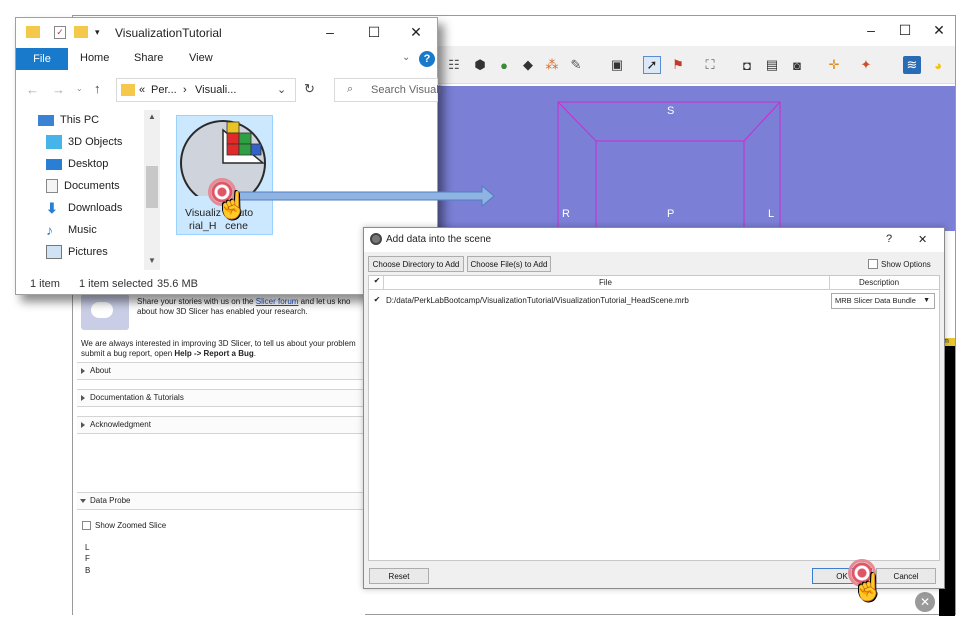  I want to click on folder-icon, so click(33, 32).